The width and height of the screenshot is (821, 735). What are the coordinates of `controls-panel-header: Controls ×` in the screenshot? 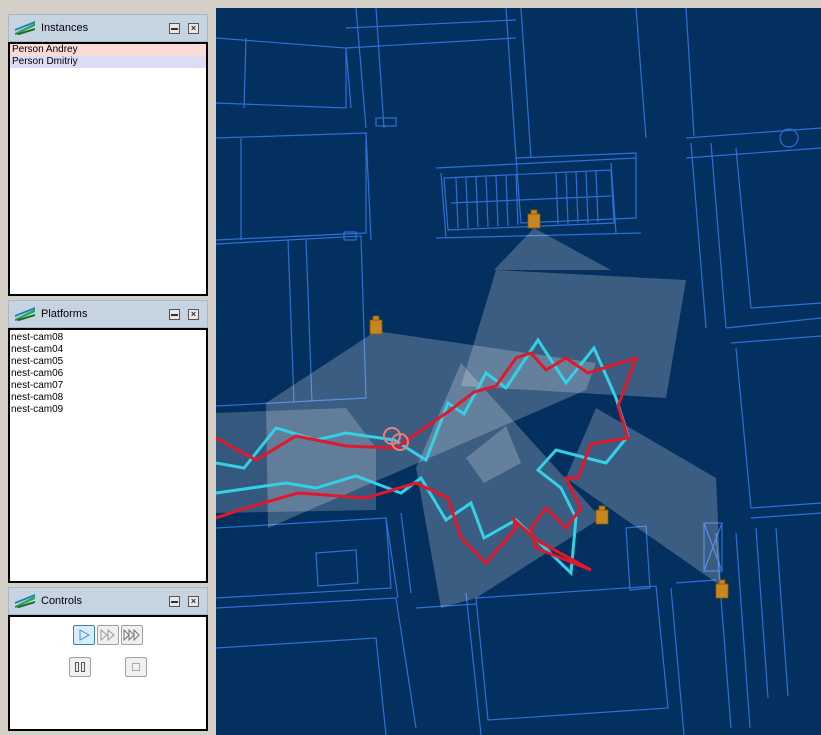 It's located at (108, 601).